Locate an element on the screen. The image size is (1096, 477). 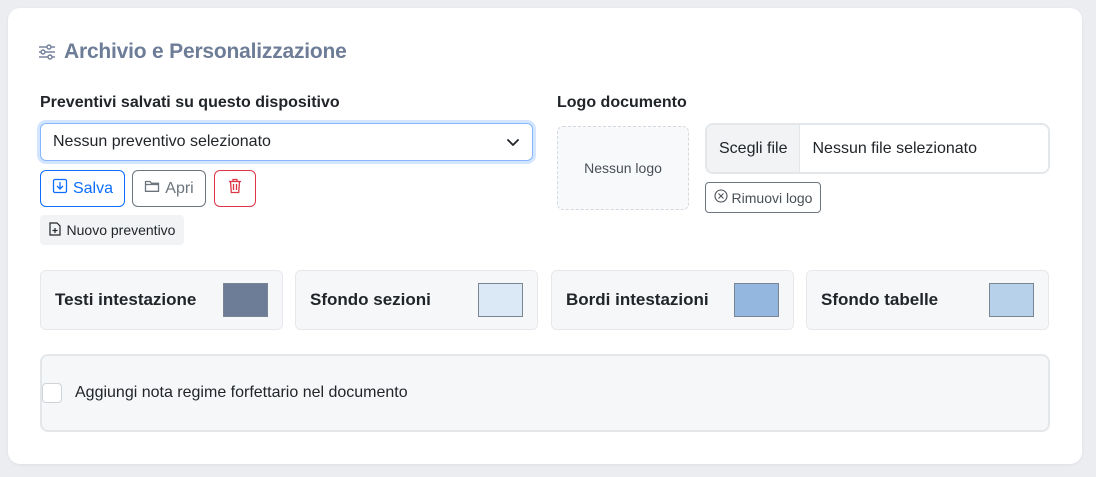
file-plus-icon is located at coordinates (54, 230).